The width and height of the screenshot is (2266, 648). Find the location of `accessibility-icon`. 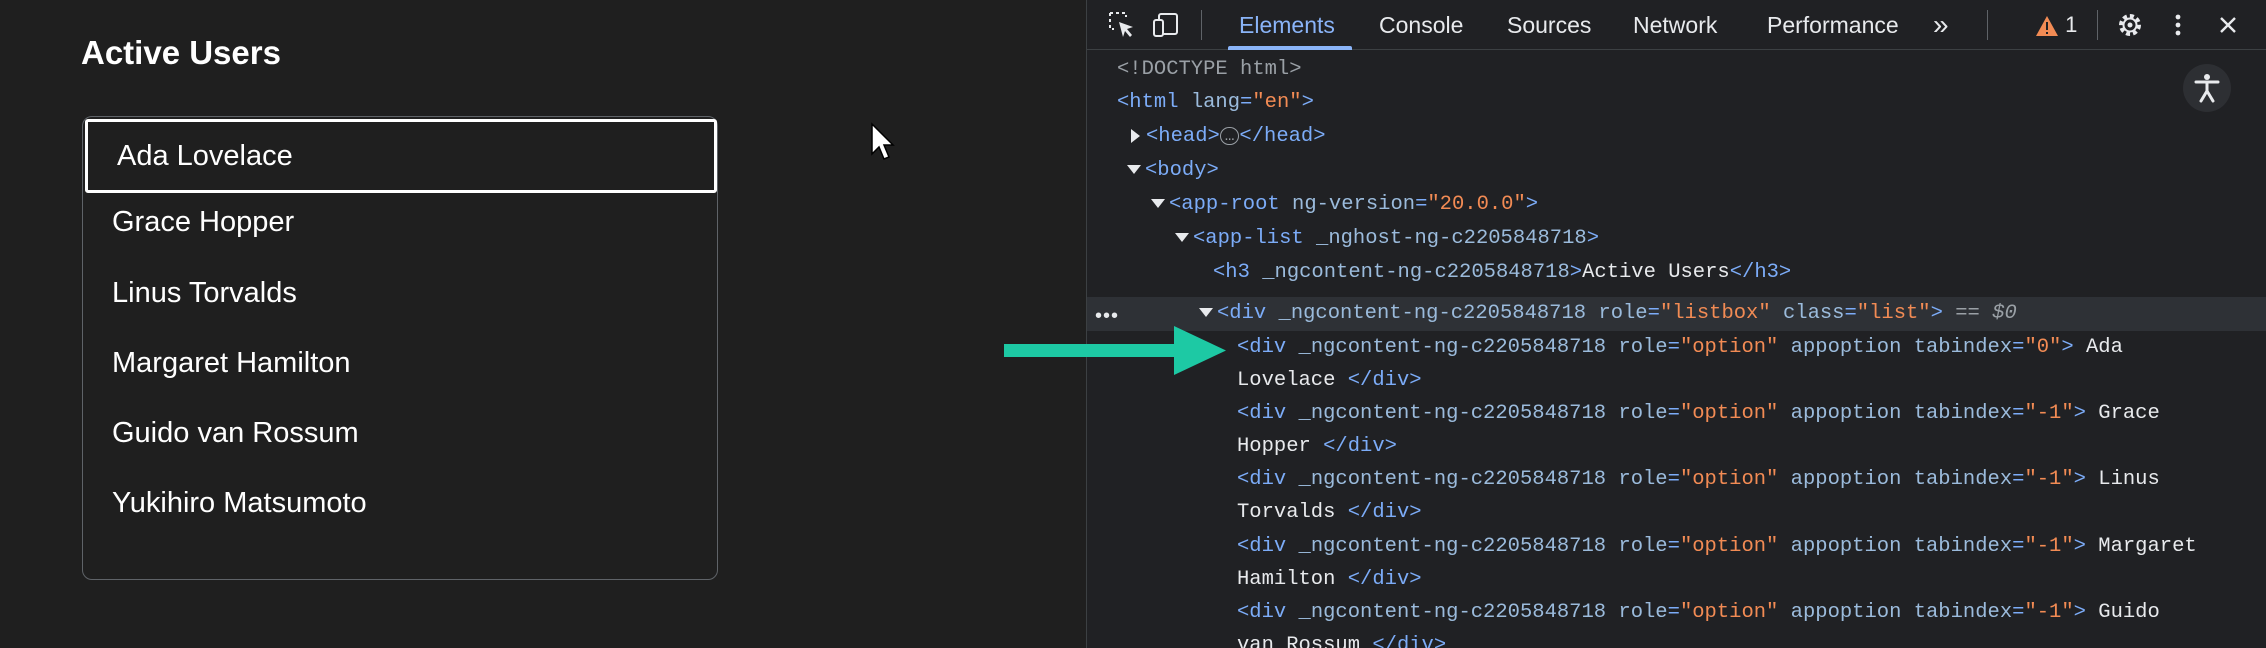

accessibility-icon is located at coordinates (2207, 88).